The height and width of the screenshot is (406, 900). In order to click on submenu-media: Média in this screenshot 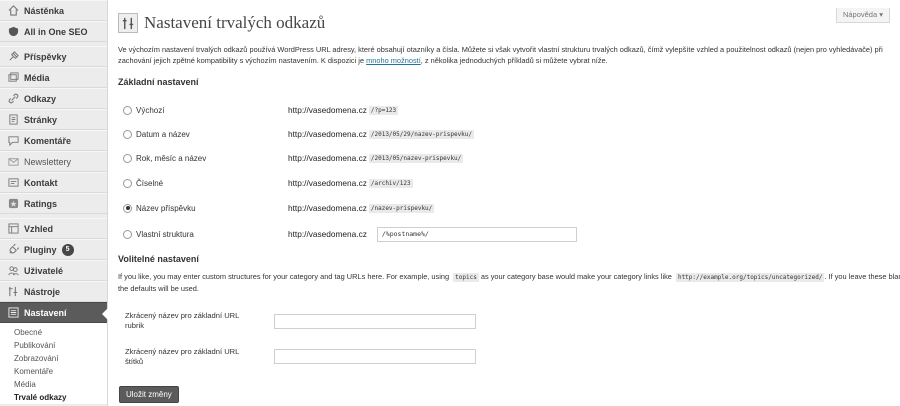, I will do `click(53, 384)`.